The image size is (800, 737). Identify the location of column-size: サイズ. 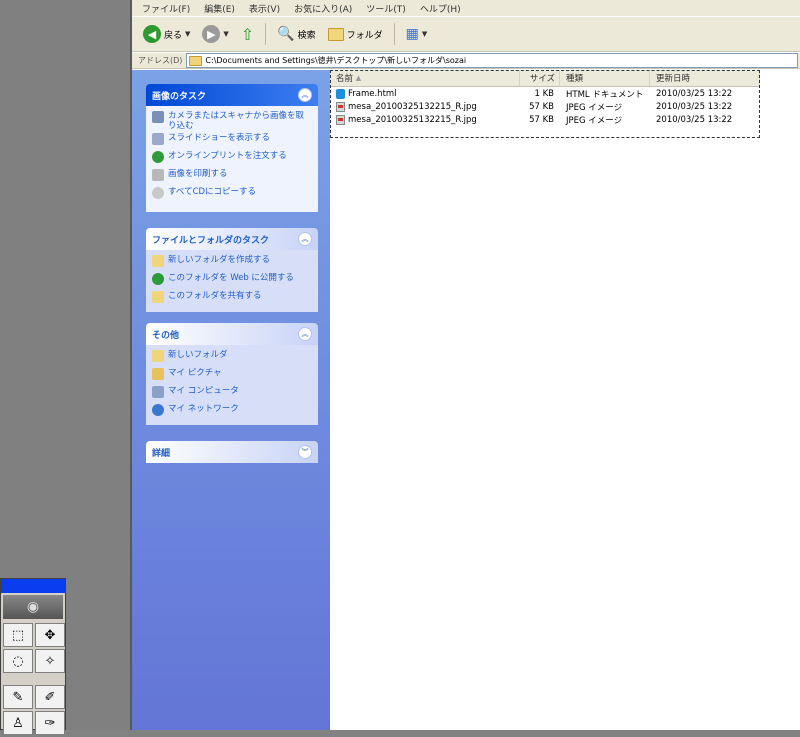
(540, 78).